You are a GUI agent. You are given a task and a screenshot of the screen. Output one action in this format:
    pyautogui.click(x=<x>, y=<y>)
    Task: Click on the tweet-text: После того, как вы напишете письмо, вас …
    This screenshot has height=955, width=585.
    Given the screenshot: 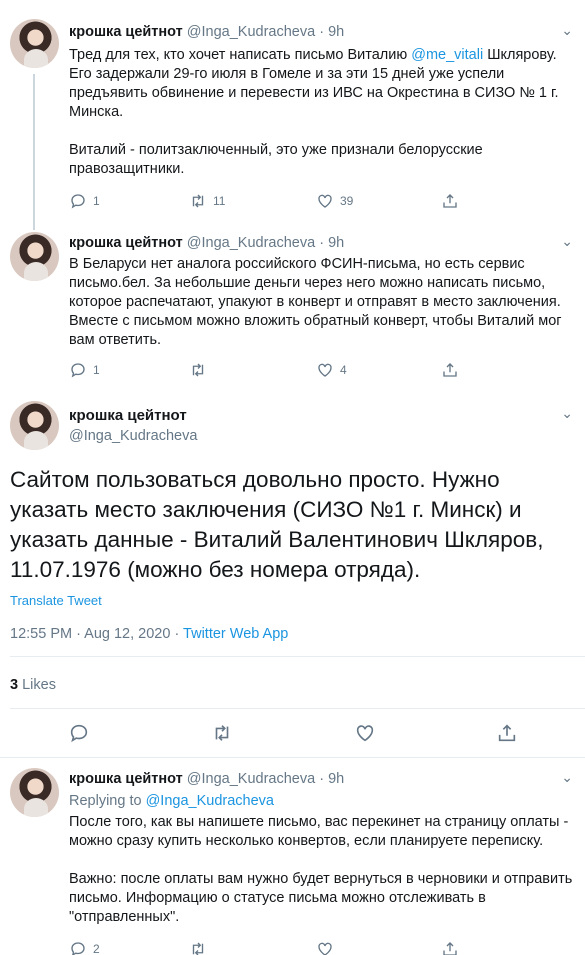 What is the action you would take?
    pyautogui.click(x=323, y=870)
    